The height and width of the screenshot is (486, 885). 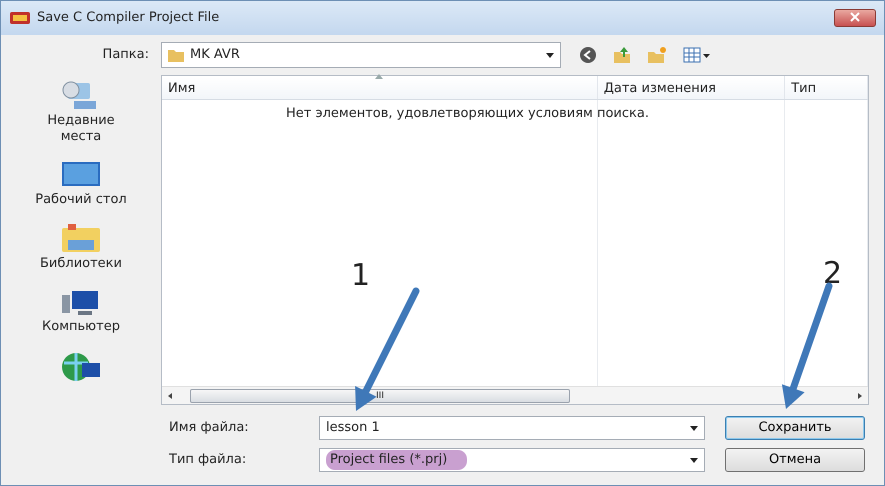 I want to click on filename-label: Имя файла:, so click(x=209, y=428).